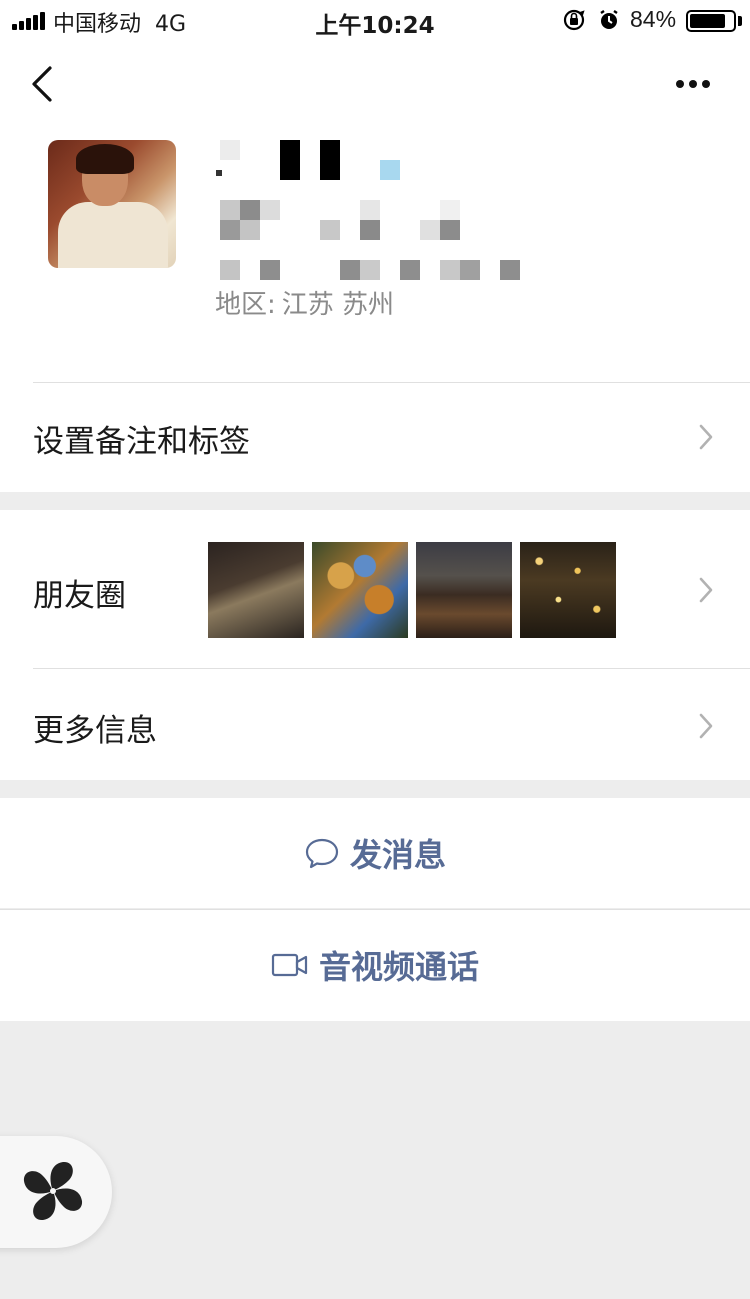 The image size is (750, 1299). What do you see at coordinates (95, 731) in the screenshot?
I see `more-info-label: 更多信息` at bounding box center [95, 731].